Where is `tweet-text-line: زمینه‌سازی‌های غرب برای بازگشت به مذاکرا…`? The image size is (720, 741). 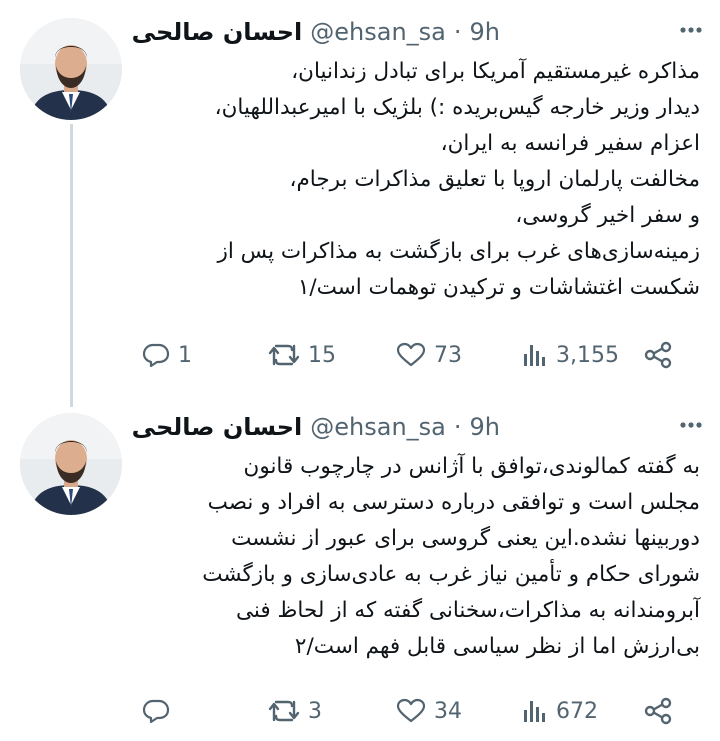
tweet-text-line: زمینه‌سازی‌های غرب برای بازگشت به مذاکرا… is located at coordinates (458, 251).